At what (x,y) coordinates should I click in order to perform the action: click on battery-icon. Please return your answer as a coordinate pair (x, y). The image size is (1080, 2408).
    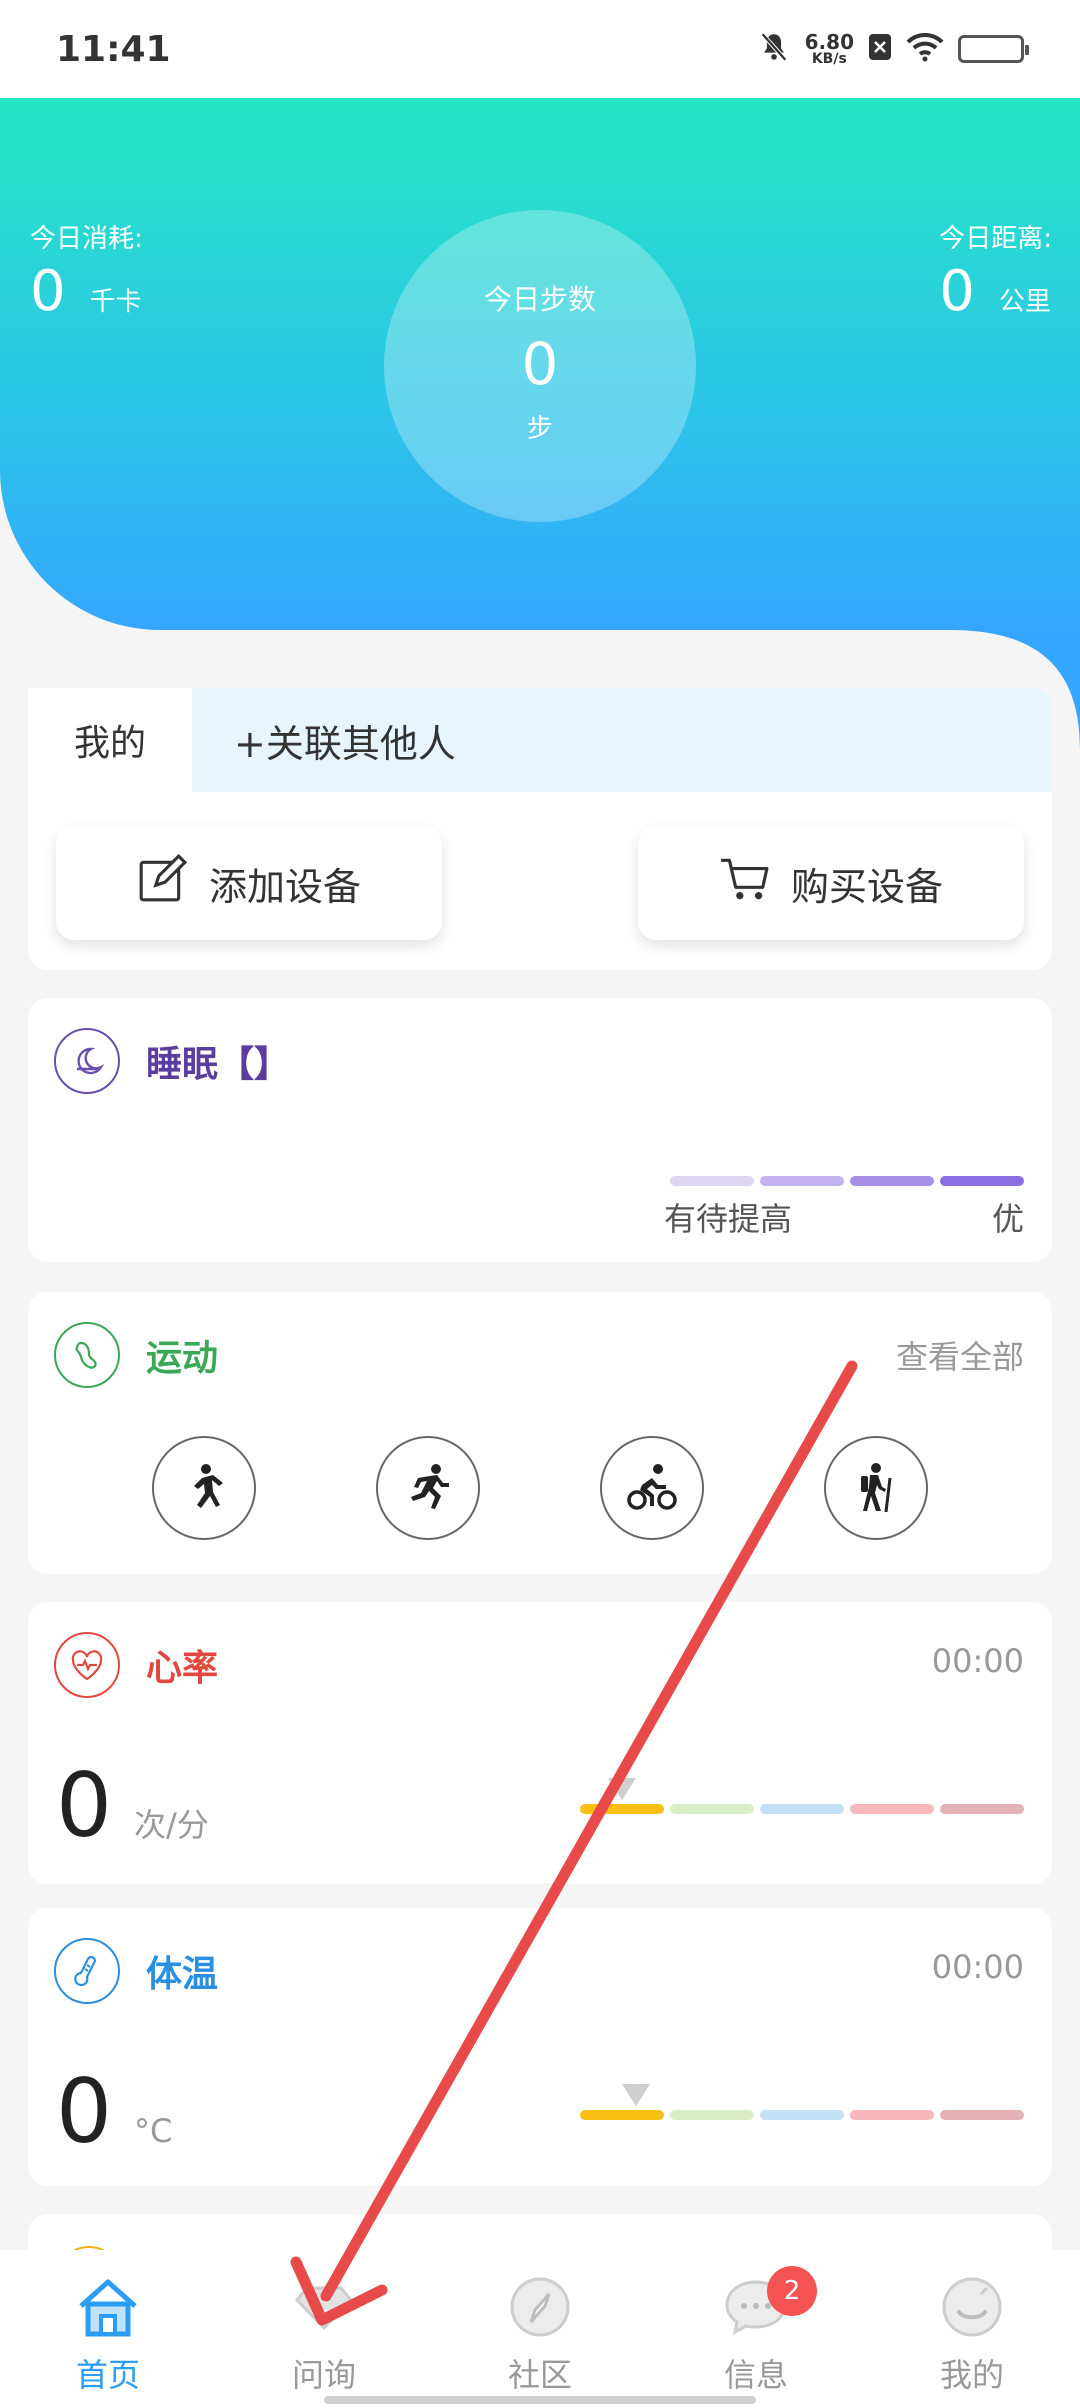
    Looking at the image, I should click on (993, 49).